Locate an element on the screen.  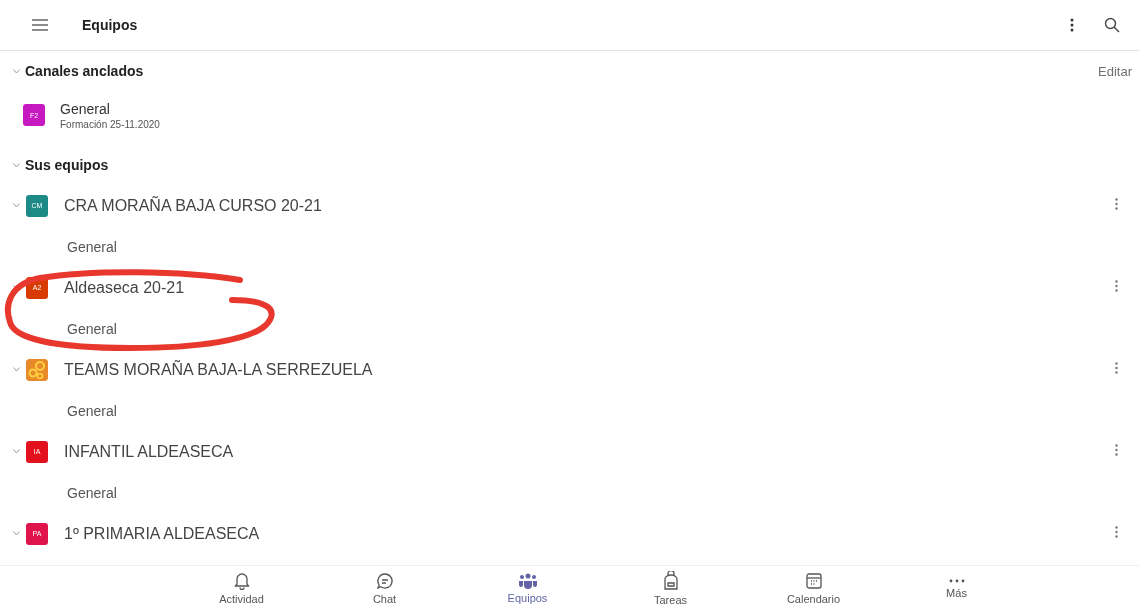
team-name: 1º PRIMARIA ALDEASECA is located at coordinates (586, 533).